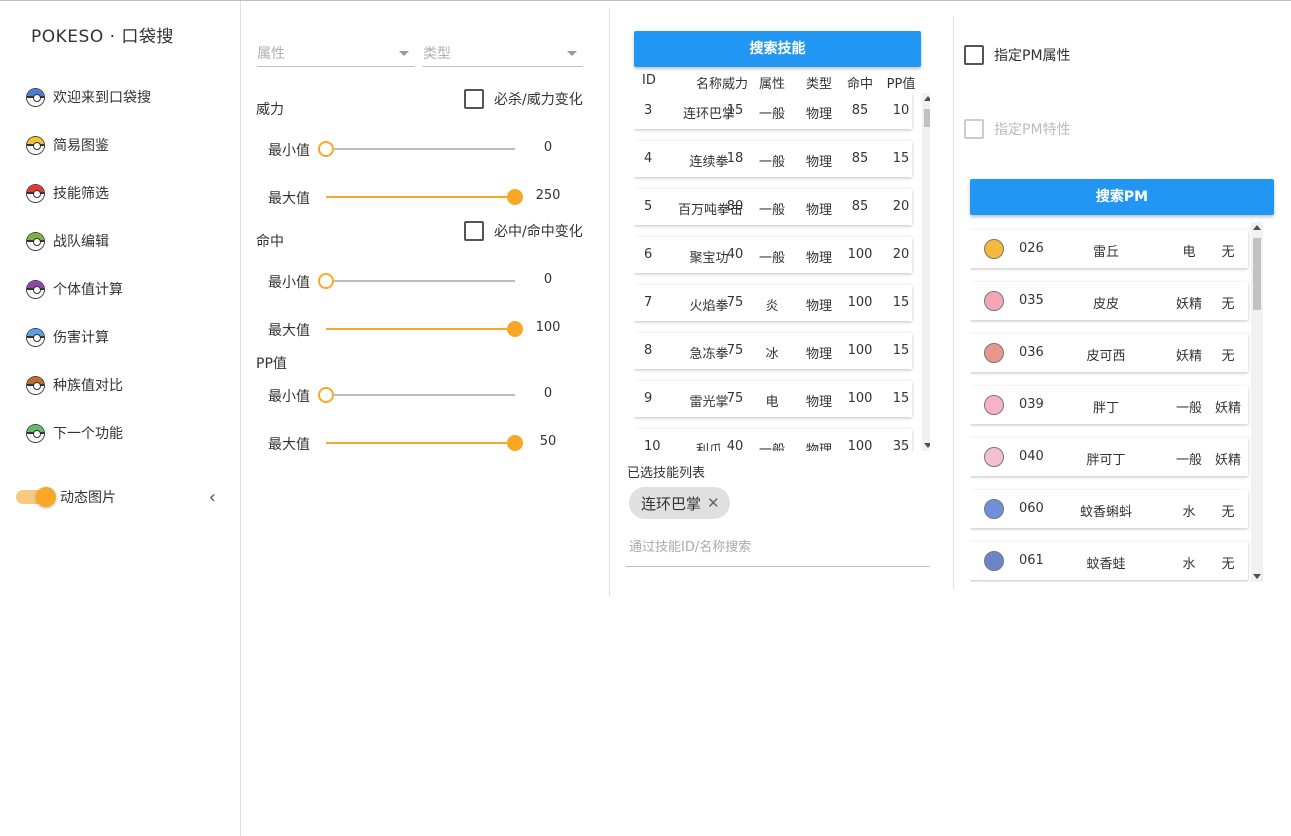 The image size is (1291, 836). What do you see at coordinates (1228, 564) in the screenshot?
I see `pm-type2: 无` at bounding box center [1228, 564].